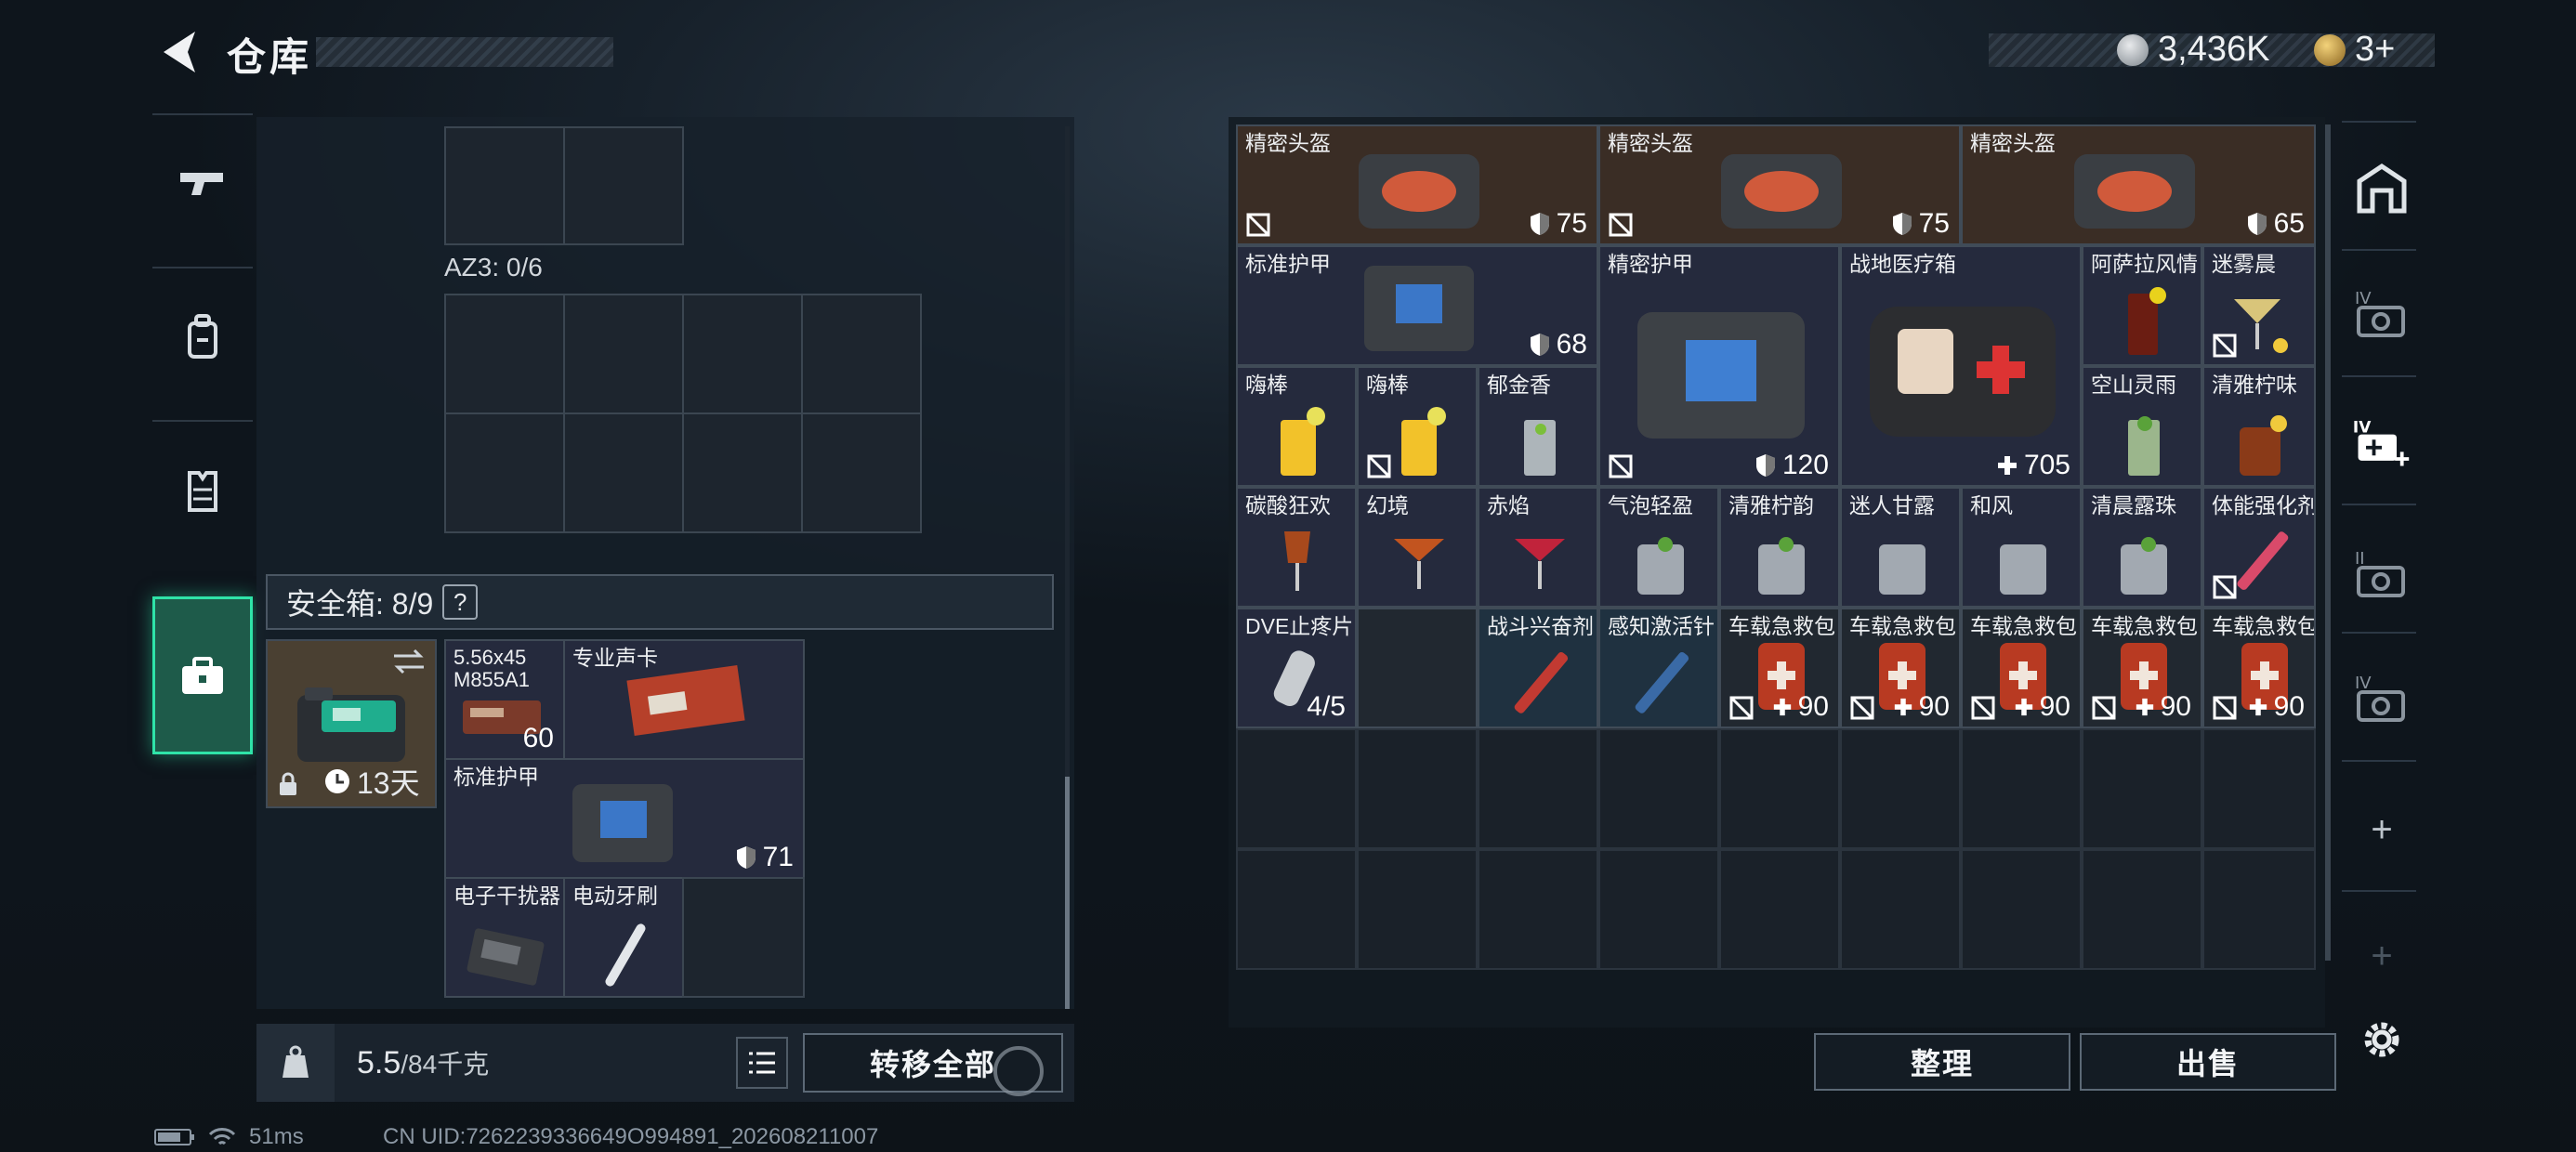 The image size is (2576, 1152). Describe the element at coordinates (1296, 547) in the screenshot. I see `item-drink: 碳酸狂欢` at that location.